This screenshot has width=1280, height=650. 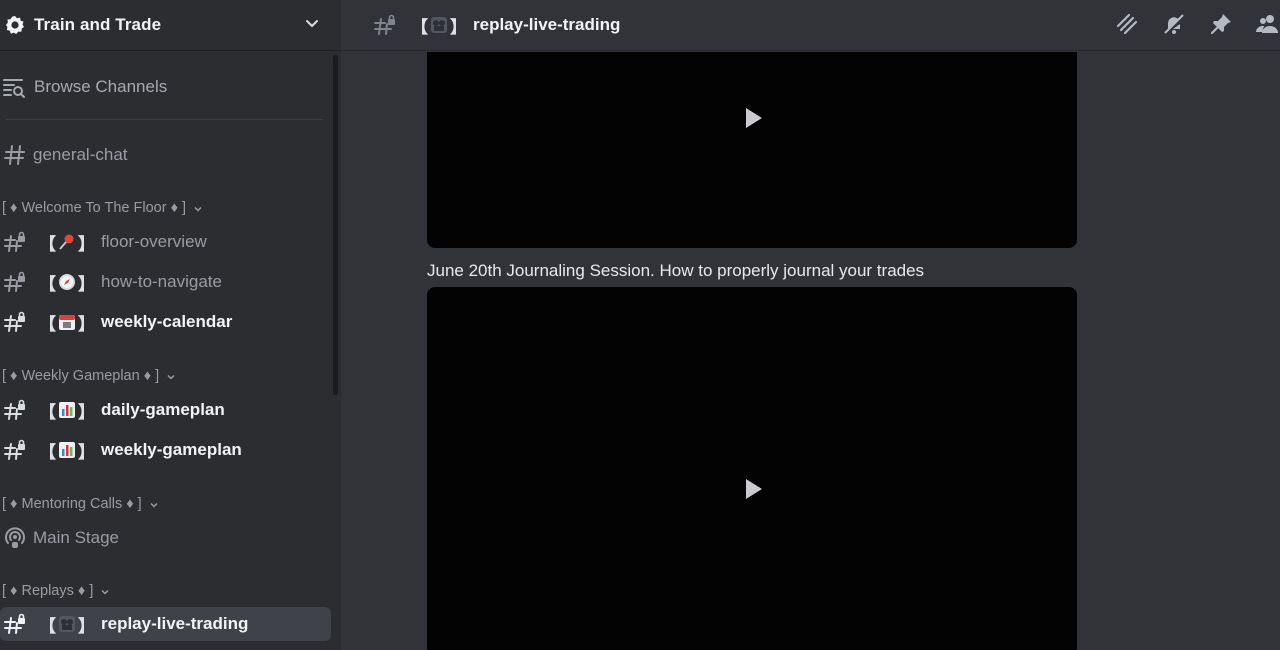 I want to click on channel-header: 【 】 replay-live-trading, so click(x=810, y=25).